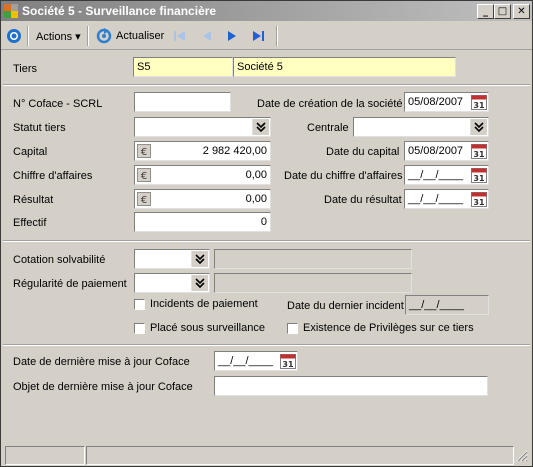 The image size is (533, 467). Describe the element at coordinates (33, 200) in the screenshot. I see `resultat-label: Résultat` at that location.